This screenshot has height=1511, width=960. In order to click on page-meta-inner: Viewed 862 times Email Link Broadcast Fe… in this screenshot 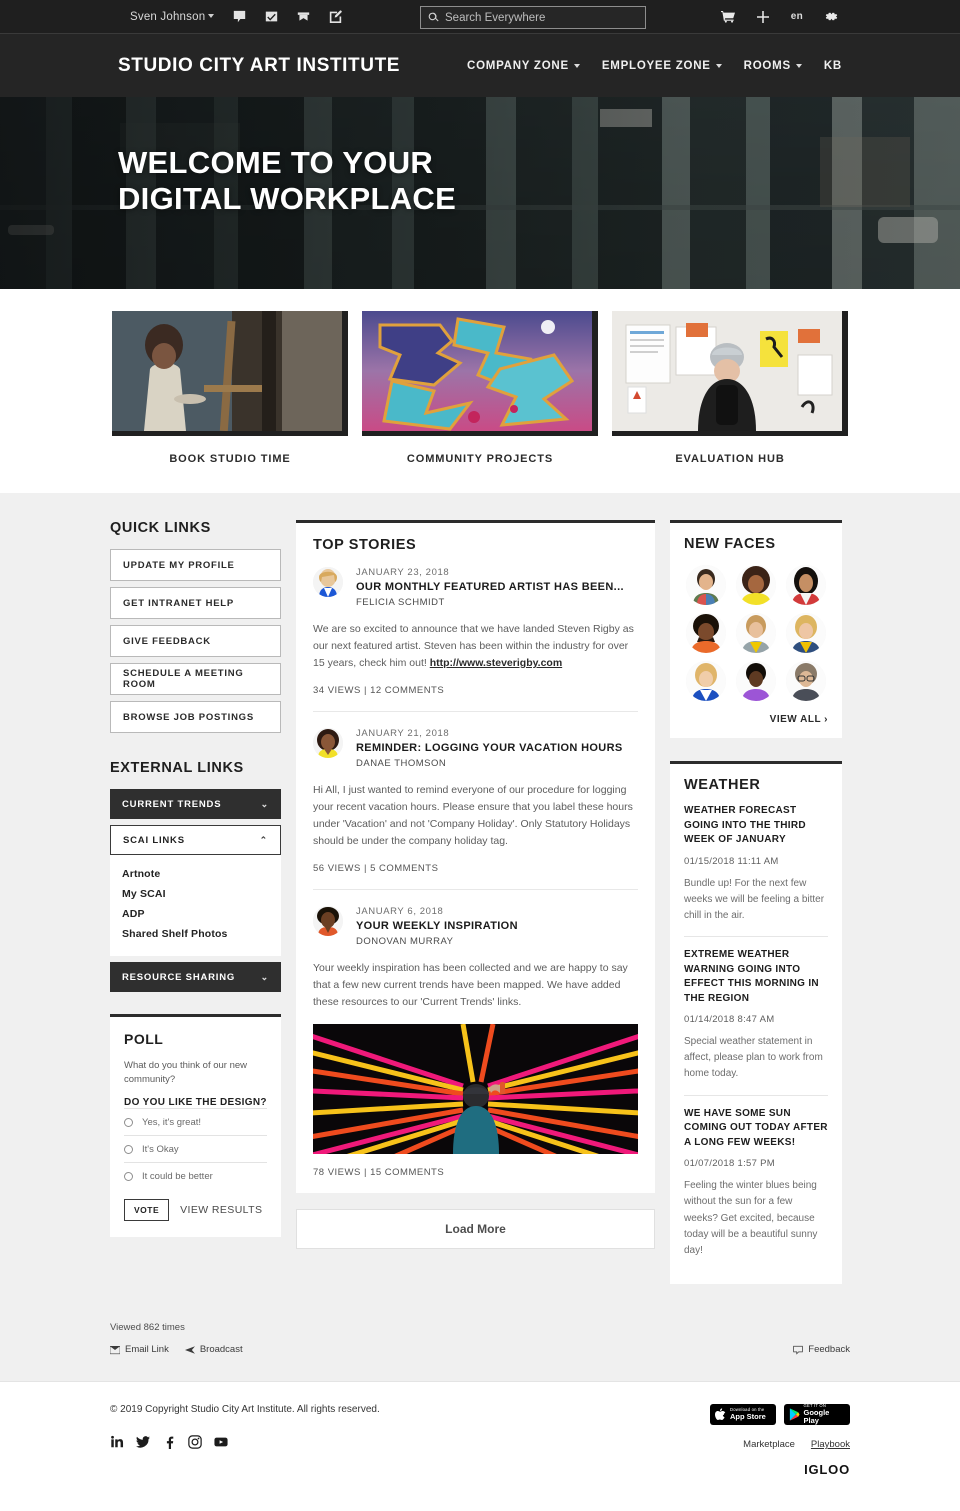, I will do `click(480, 1344)`.